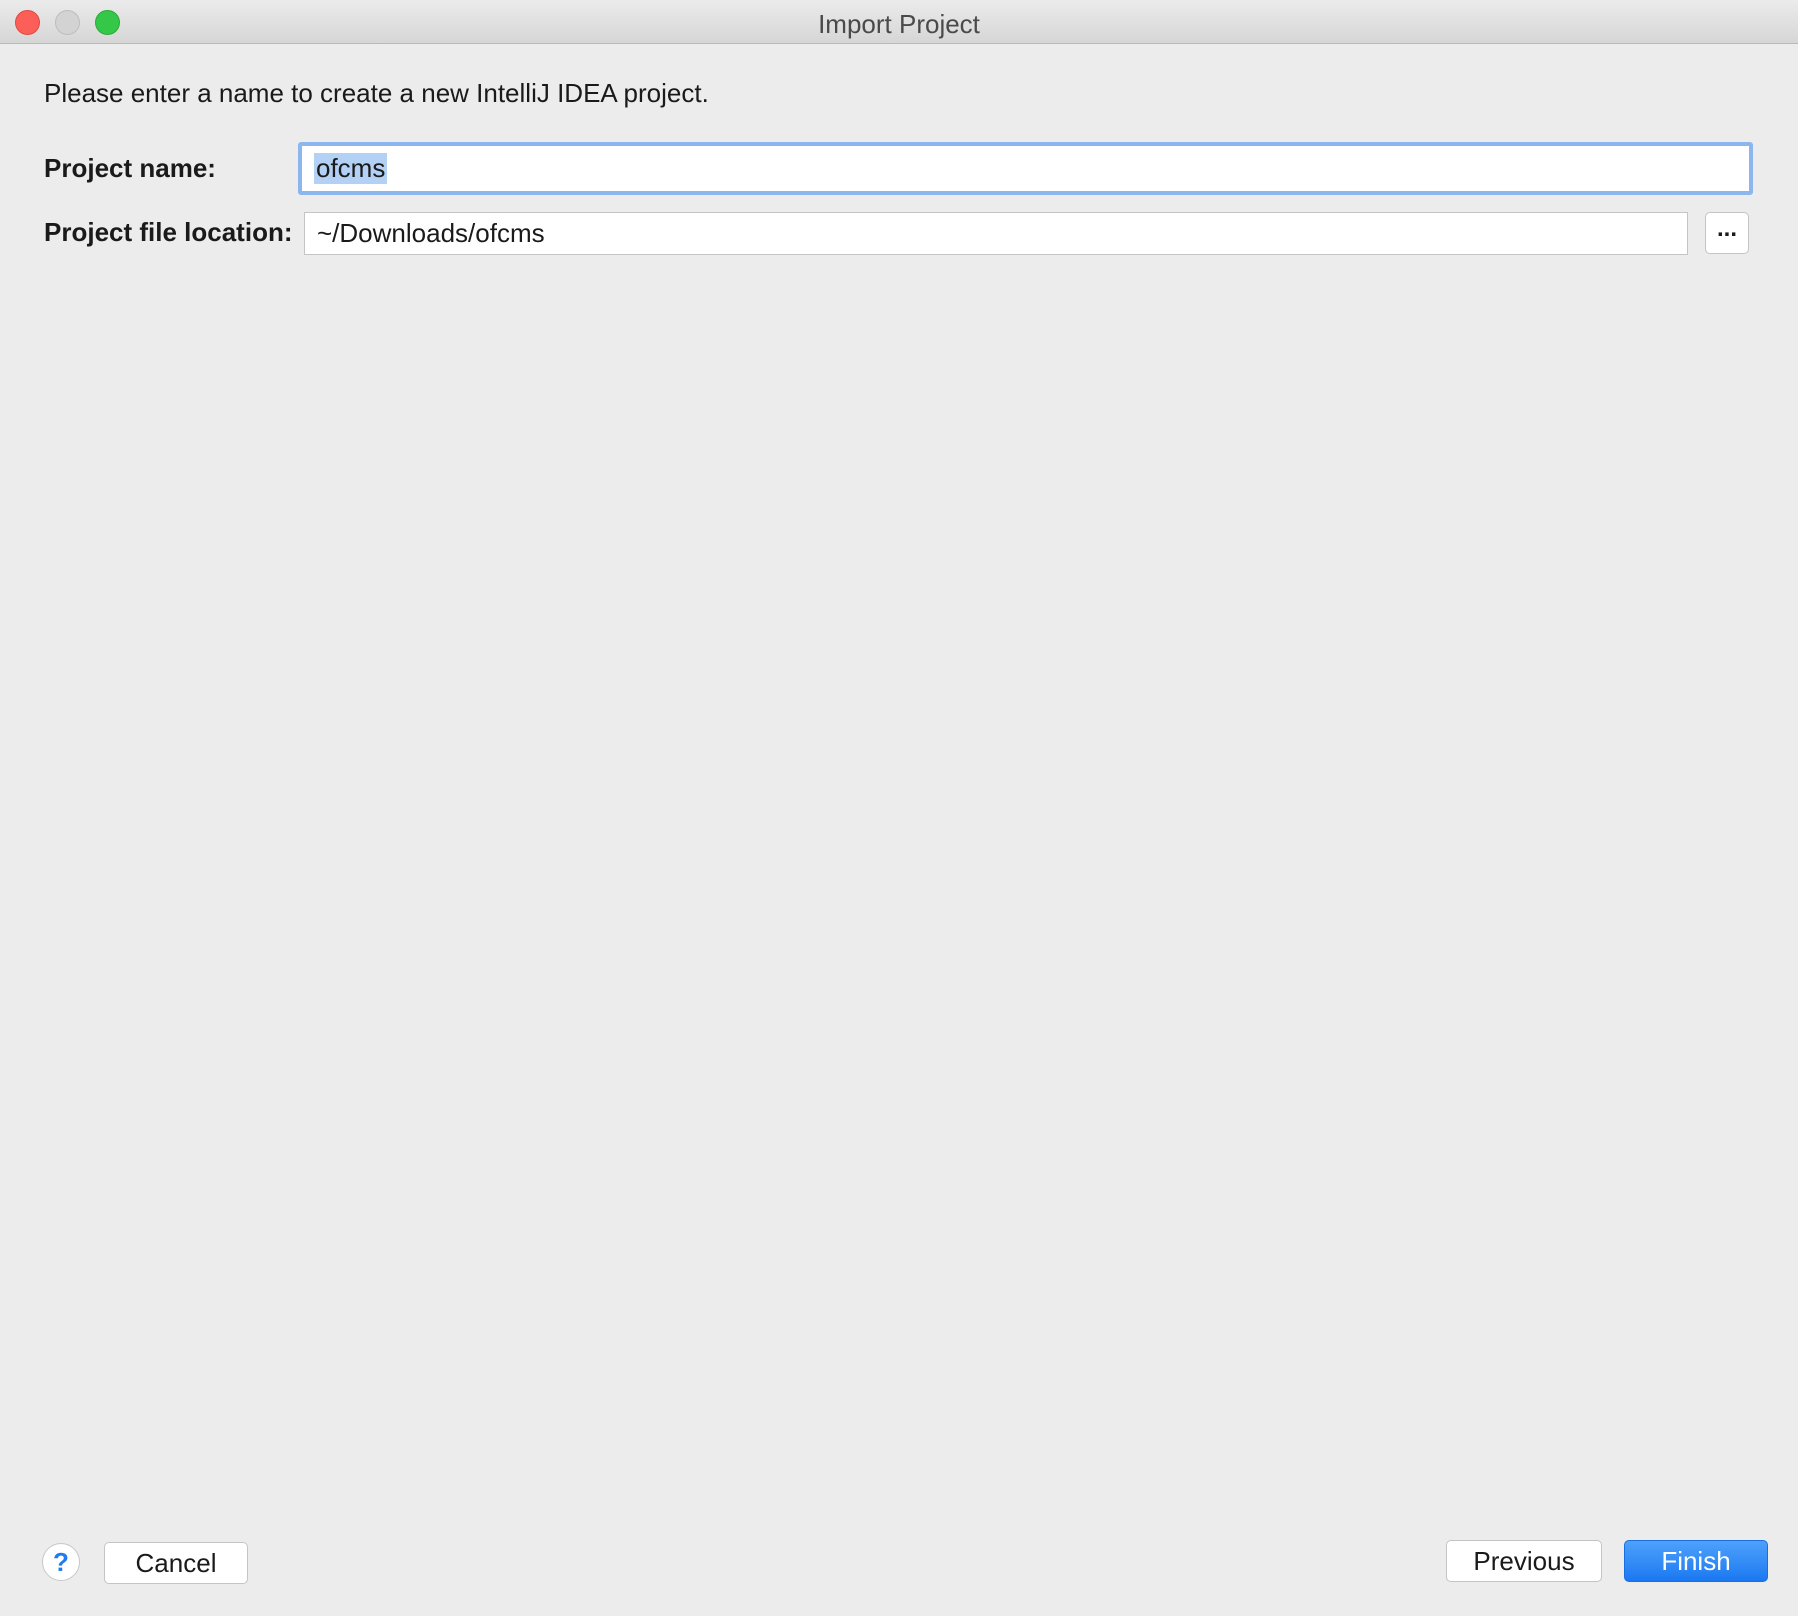 Image resolution: width=1798 pixels, height=1616 pixels. I want to click on project-location-input: ~/Downloads/ofcms, so click(996, 233).